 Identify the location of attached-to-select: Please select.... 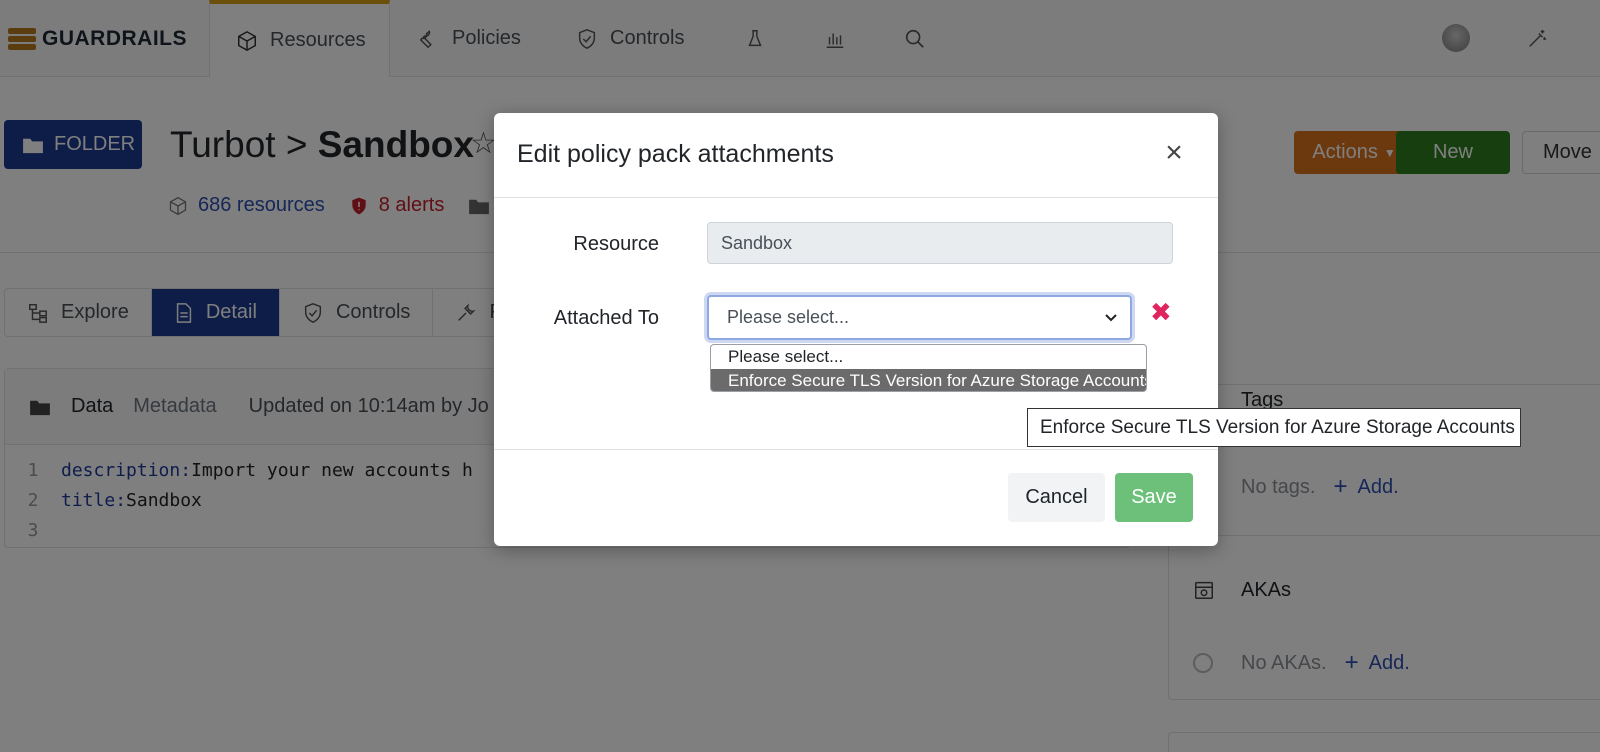
(919, 317).